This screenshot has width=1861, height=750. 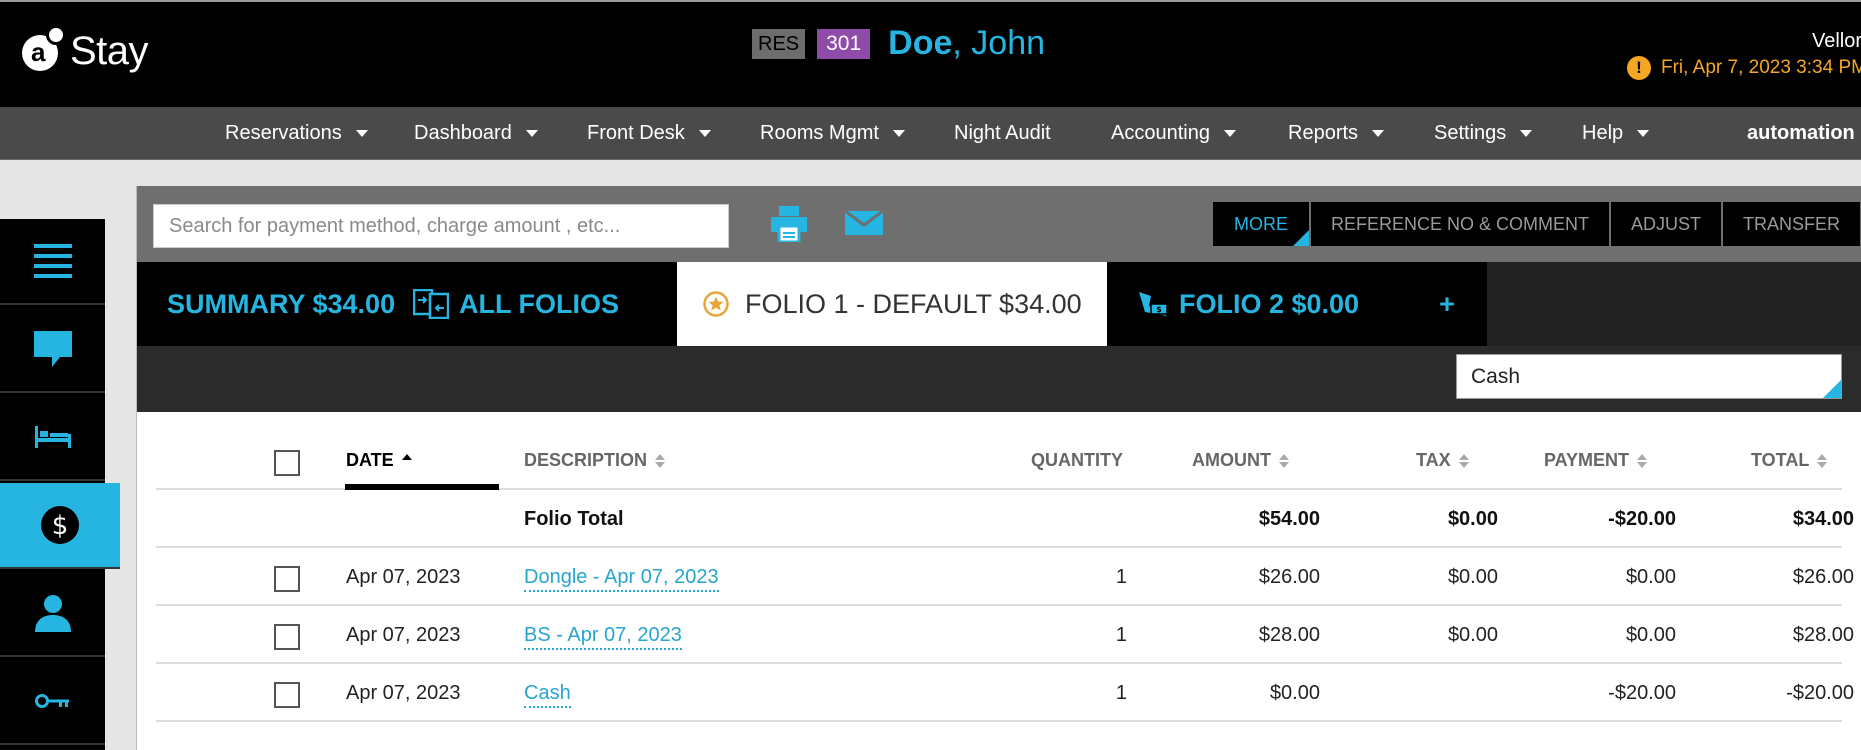 I want to click on column-total: TOTAL, so click(x=1789, y=460).